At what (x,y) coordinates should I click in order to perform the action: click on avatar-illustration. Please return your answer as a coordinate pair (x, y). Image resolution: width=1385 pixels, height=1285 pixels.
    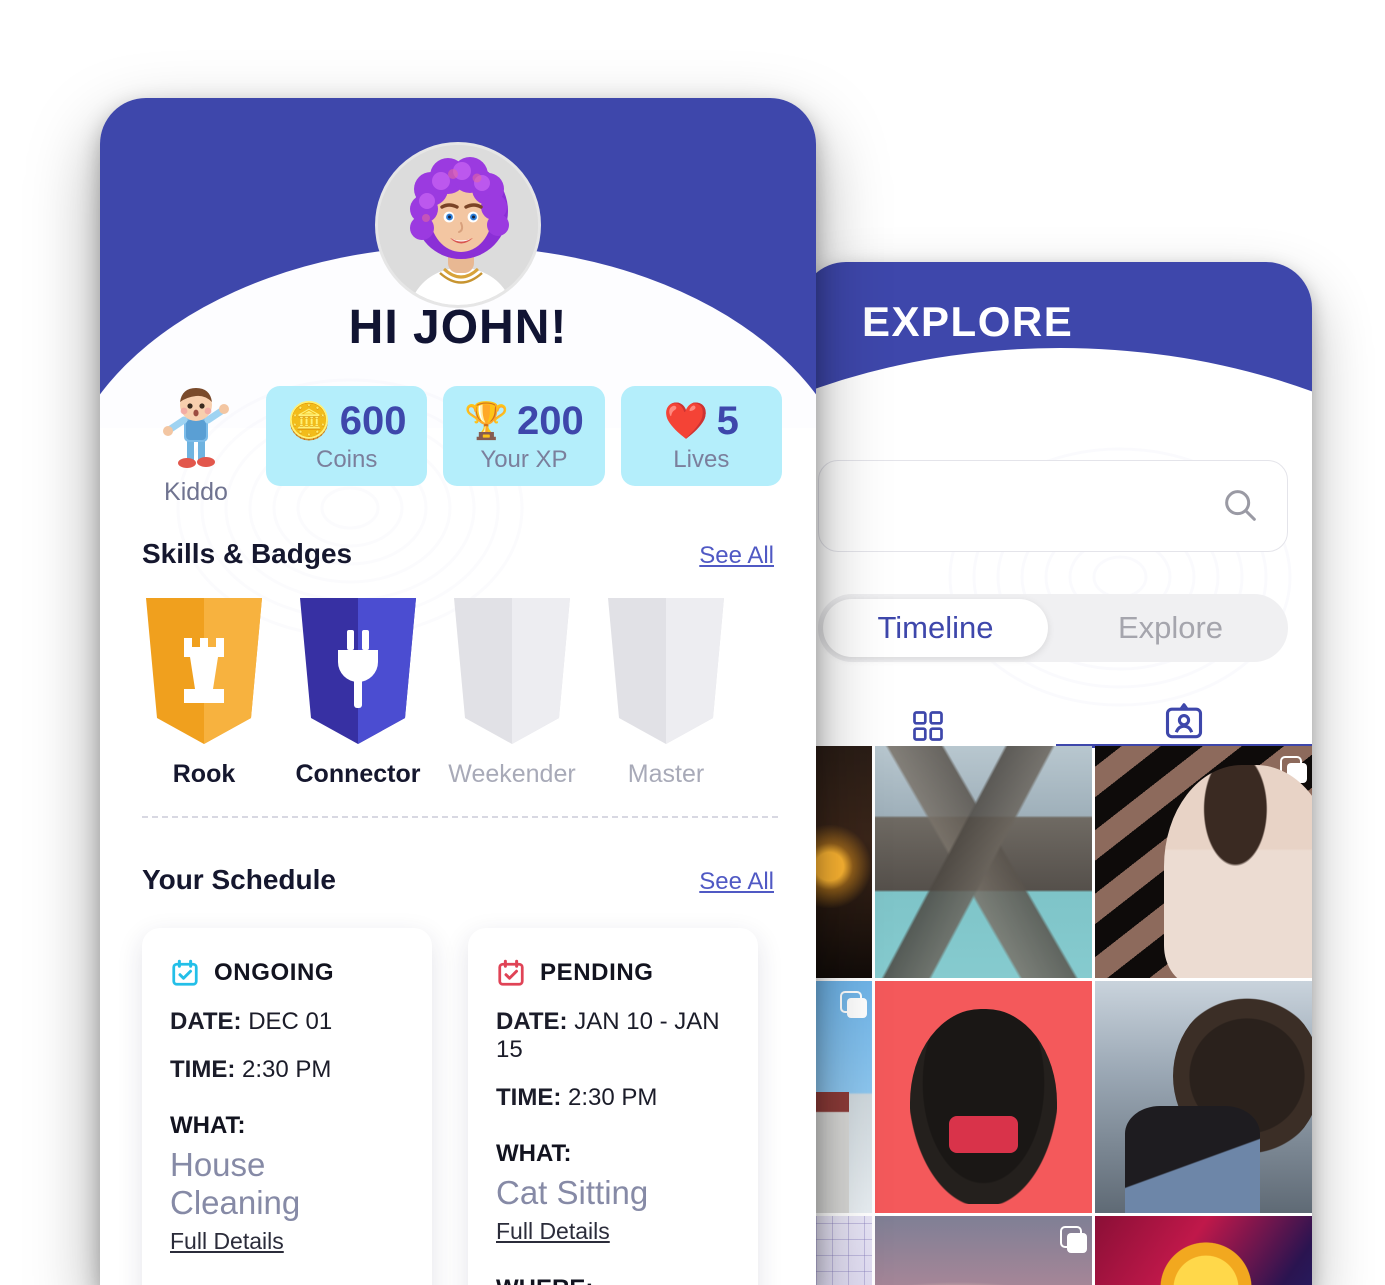
    Looking at the image, I should click on (458, 225).